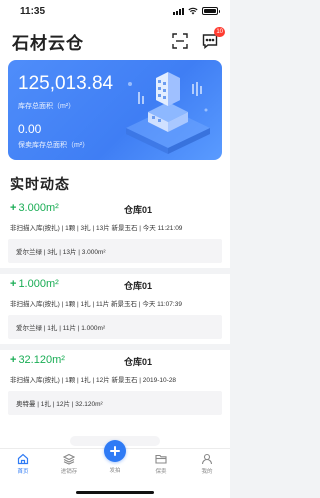 The image size is (320, 498). I want to click on status-icons, so click(196, 11).